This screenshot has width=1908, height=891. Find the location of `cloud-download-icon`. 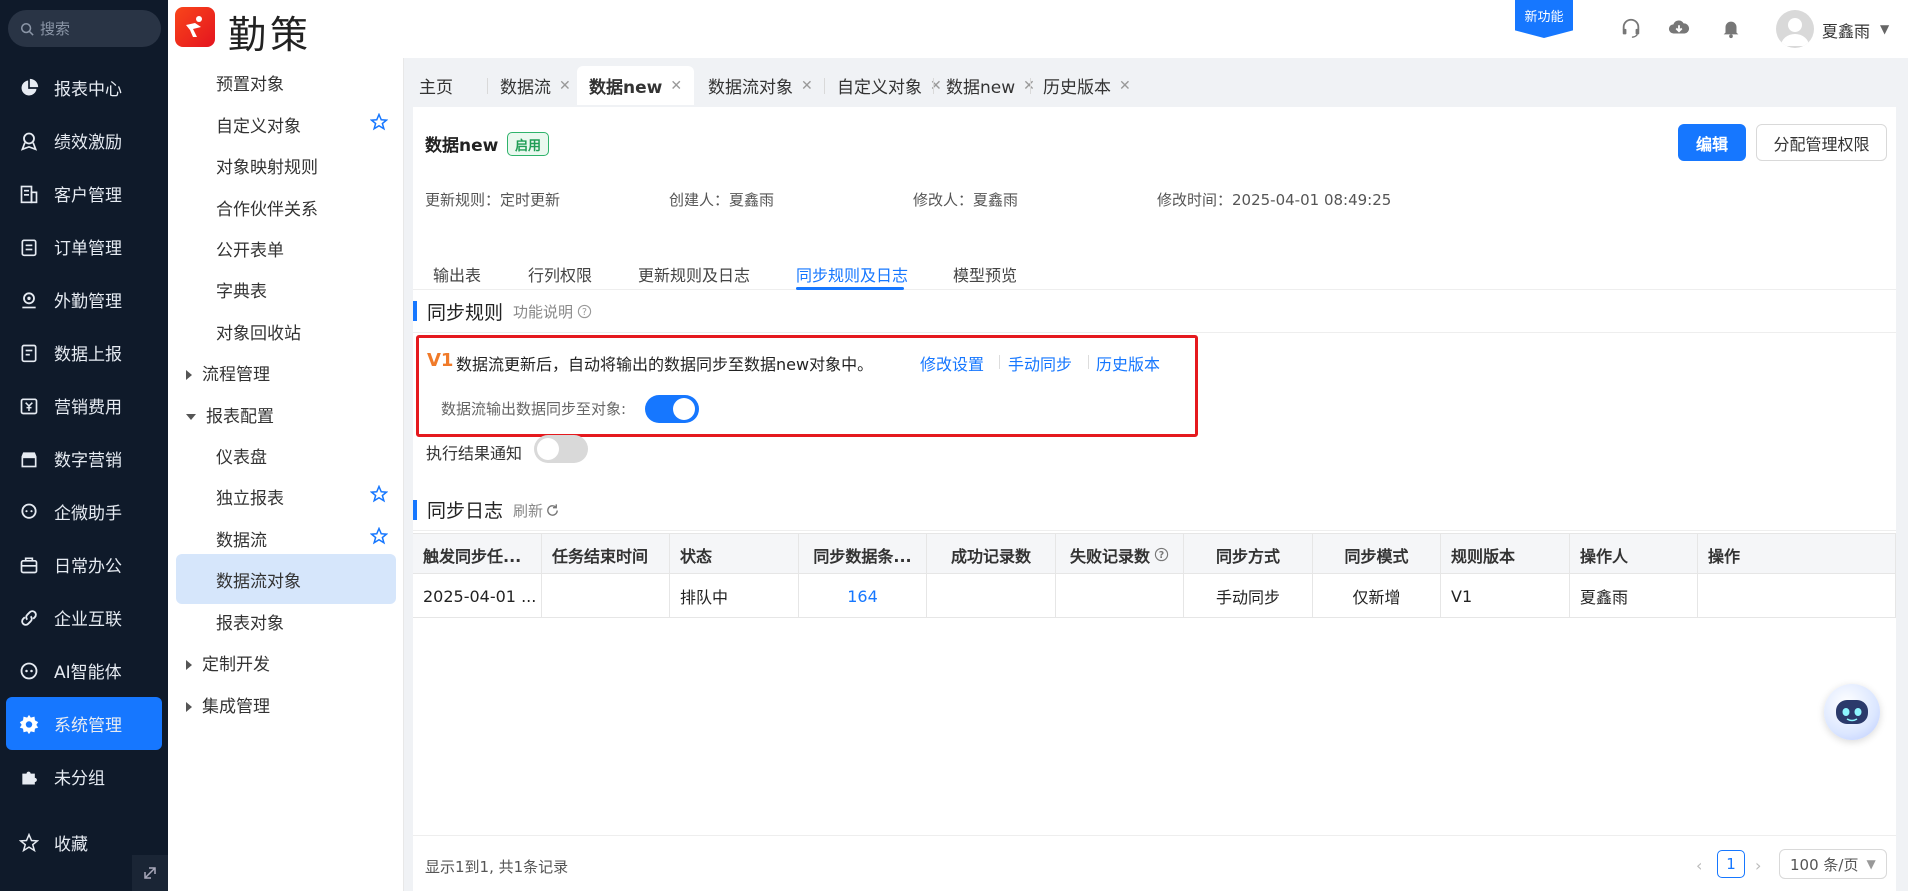

cloud-download-icon is located at coordinates (1679, 28).